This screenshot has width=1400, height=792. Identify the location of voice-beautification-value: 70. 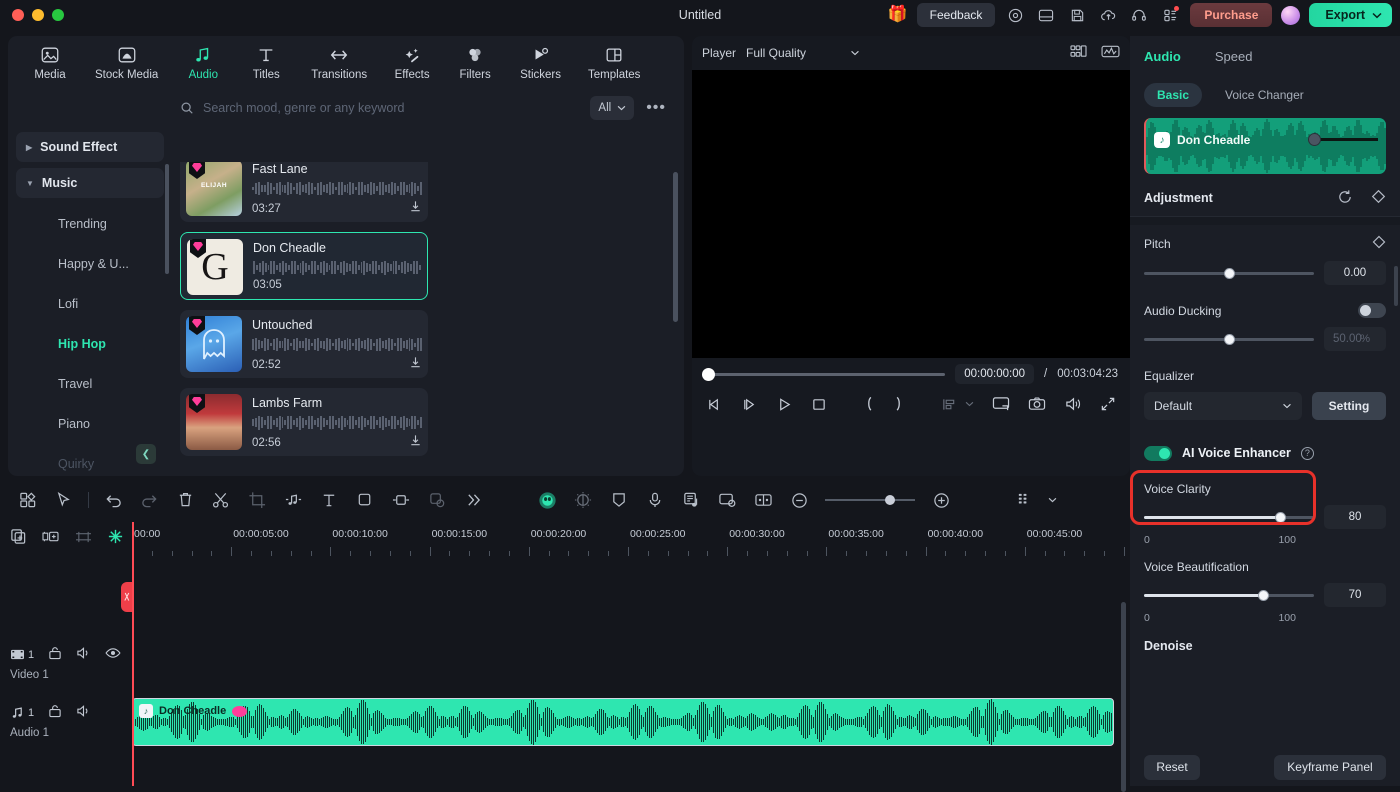
(1355, 595).